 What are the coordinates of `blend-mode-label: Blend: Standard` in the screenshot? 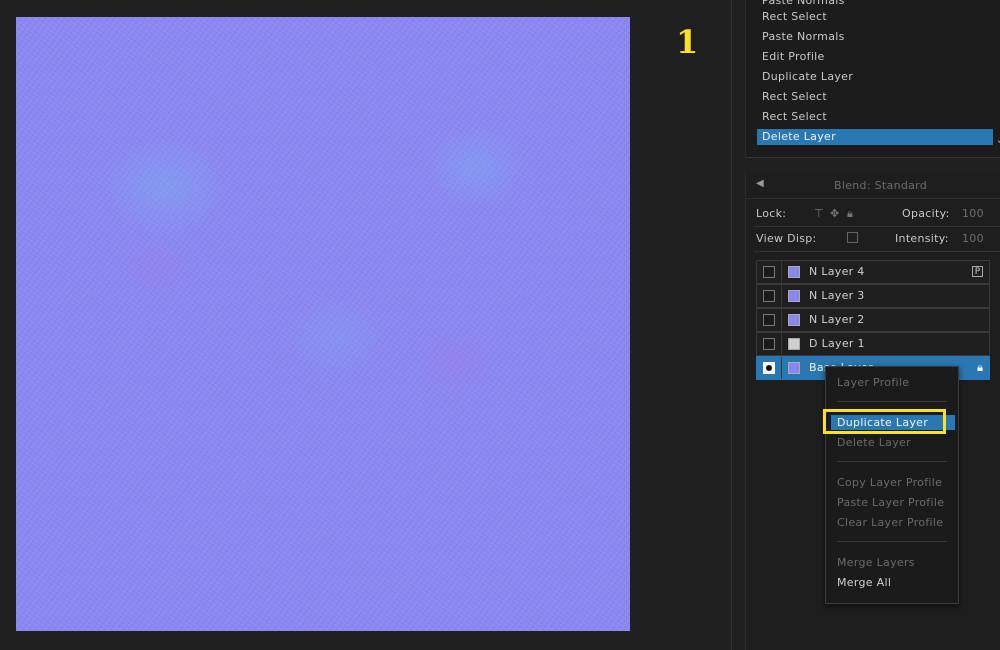 It's located at (880, 185).